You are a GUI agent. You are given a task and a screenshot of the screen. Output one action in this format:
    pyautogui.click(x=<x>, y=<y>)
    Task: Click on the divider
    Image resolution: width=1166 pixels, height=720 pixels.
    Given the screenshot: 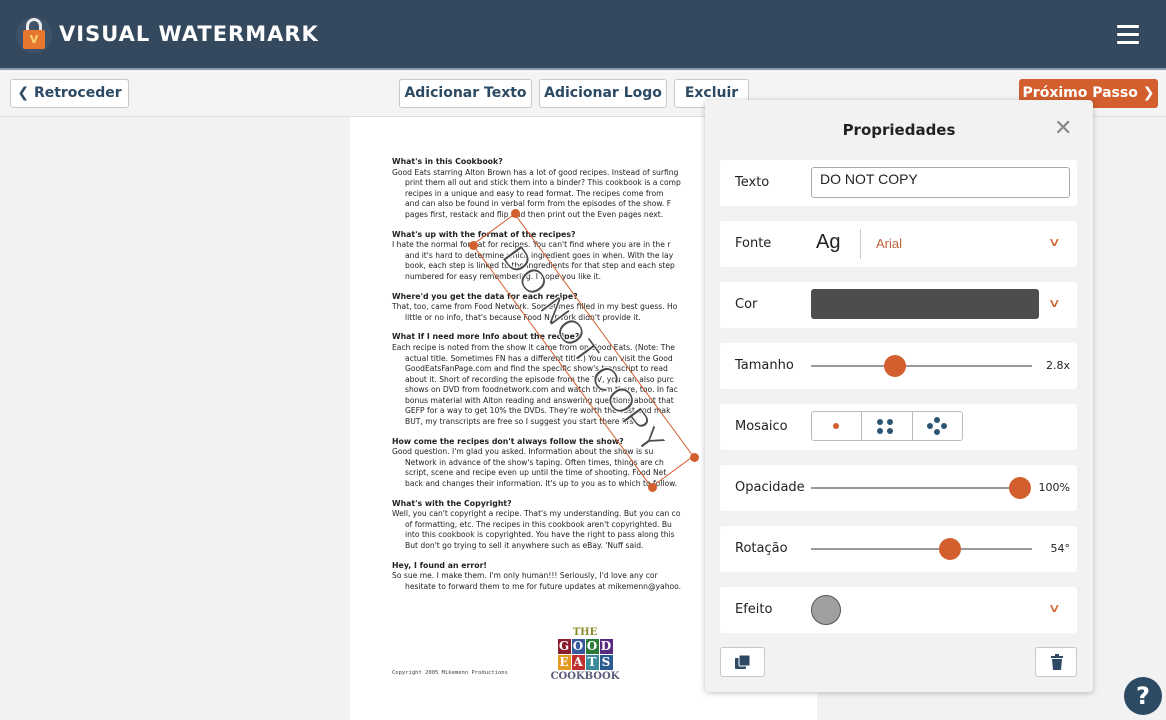 What is the action you would take?
    pyautogui.click(x=860, y=244)
    